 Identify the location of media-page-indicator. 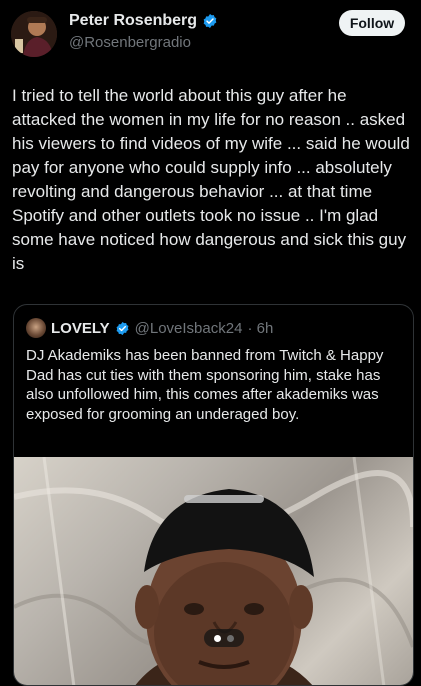
(224, 638).